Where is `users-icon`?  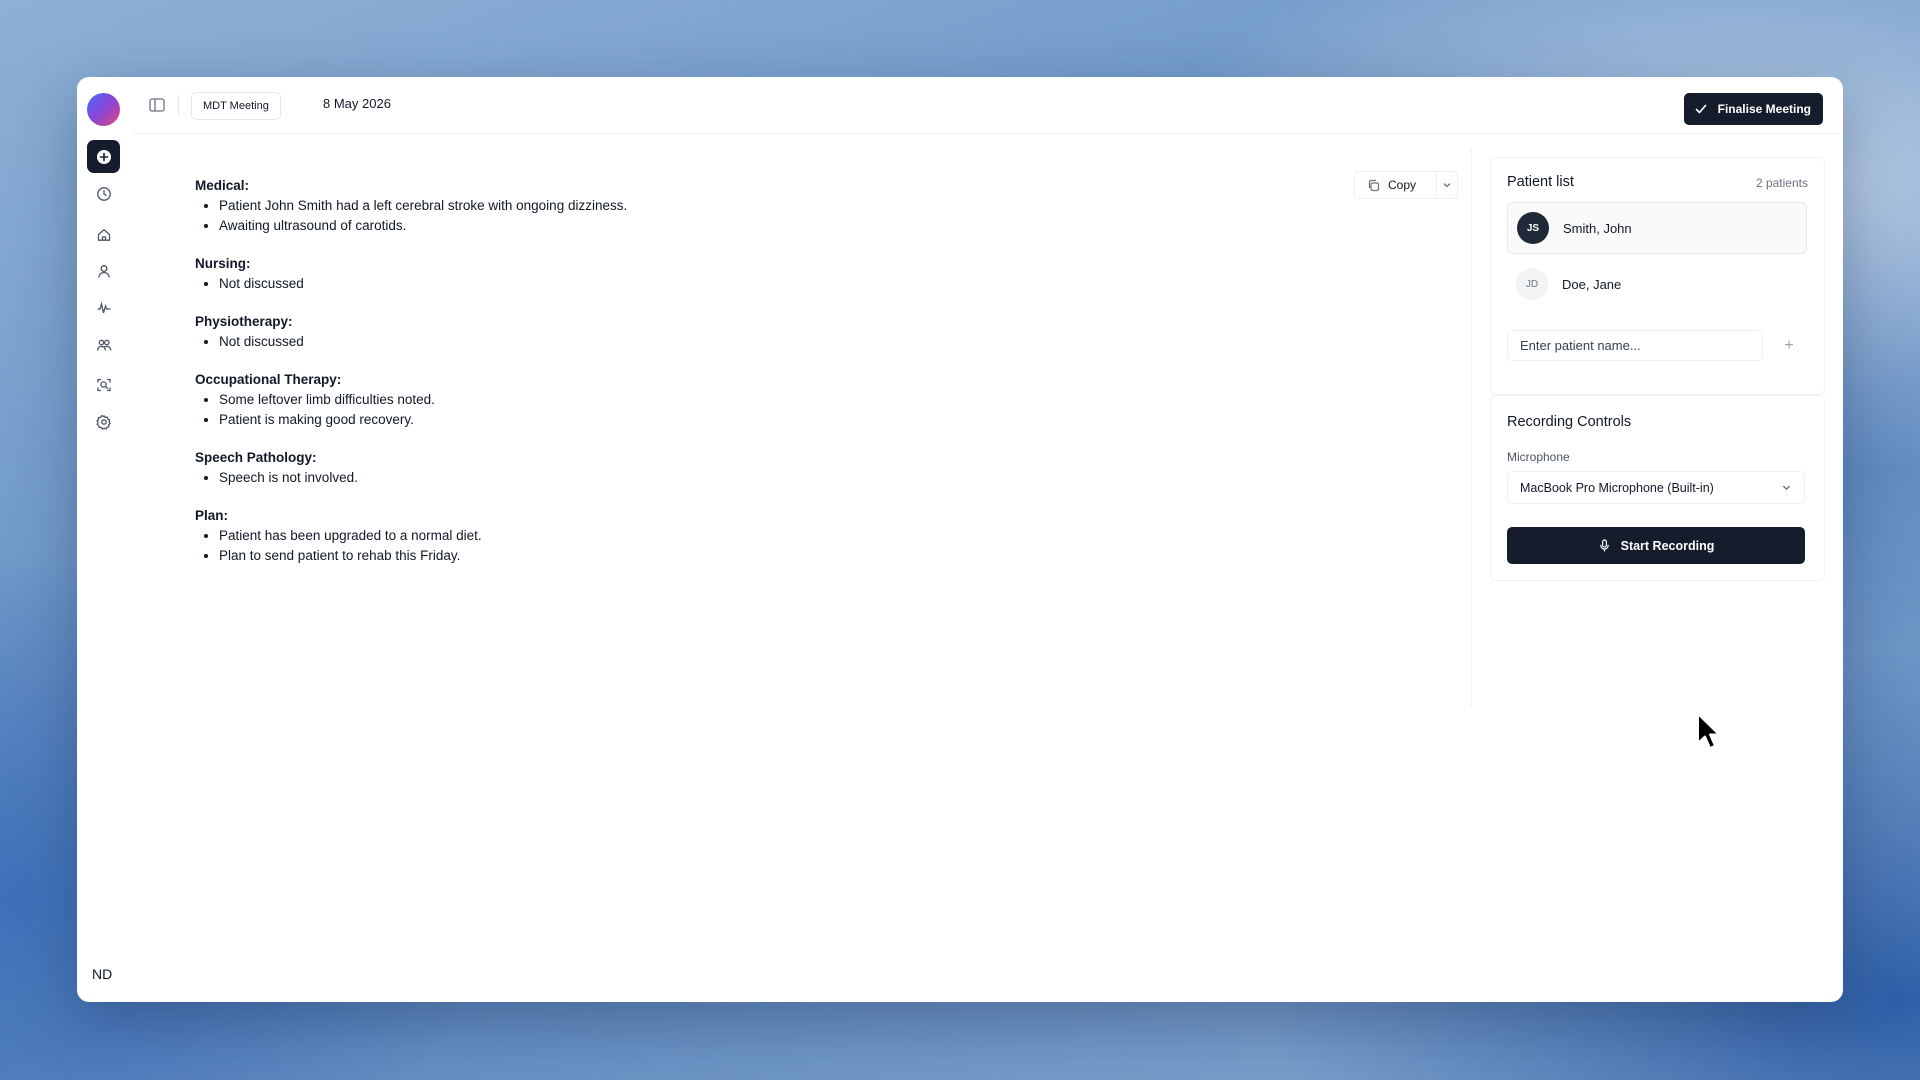
users-icon is located at coordinates (103, 345).